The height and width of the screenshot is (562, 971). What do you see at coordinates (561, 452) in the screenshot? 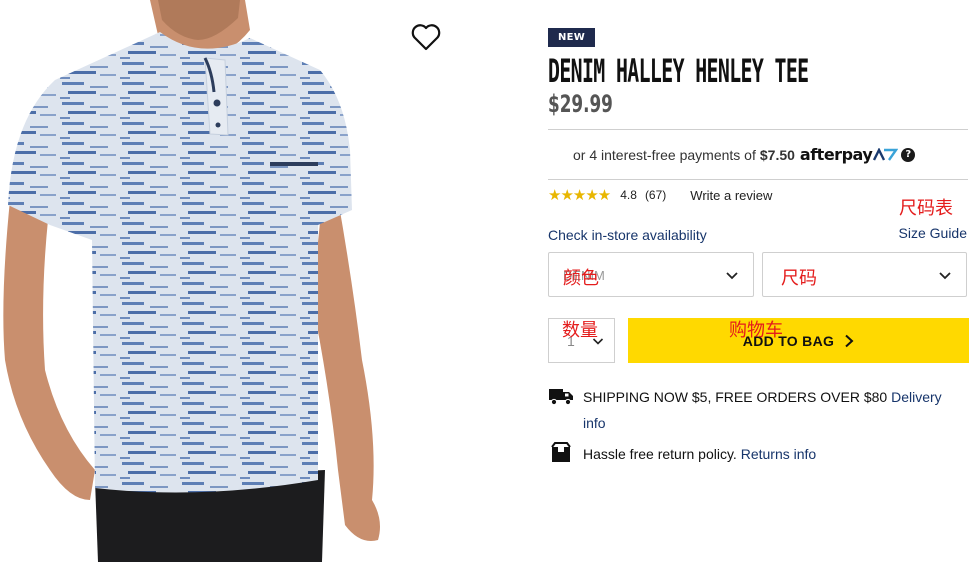
I see `return-box-icon` at bounding box center [561, 452].